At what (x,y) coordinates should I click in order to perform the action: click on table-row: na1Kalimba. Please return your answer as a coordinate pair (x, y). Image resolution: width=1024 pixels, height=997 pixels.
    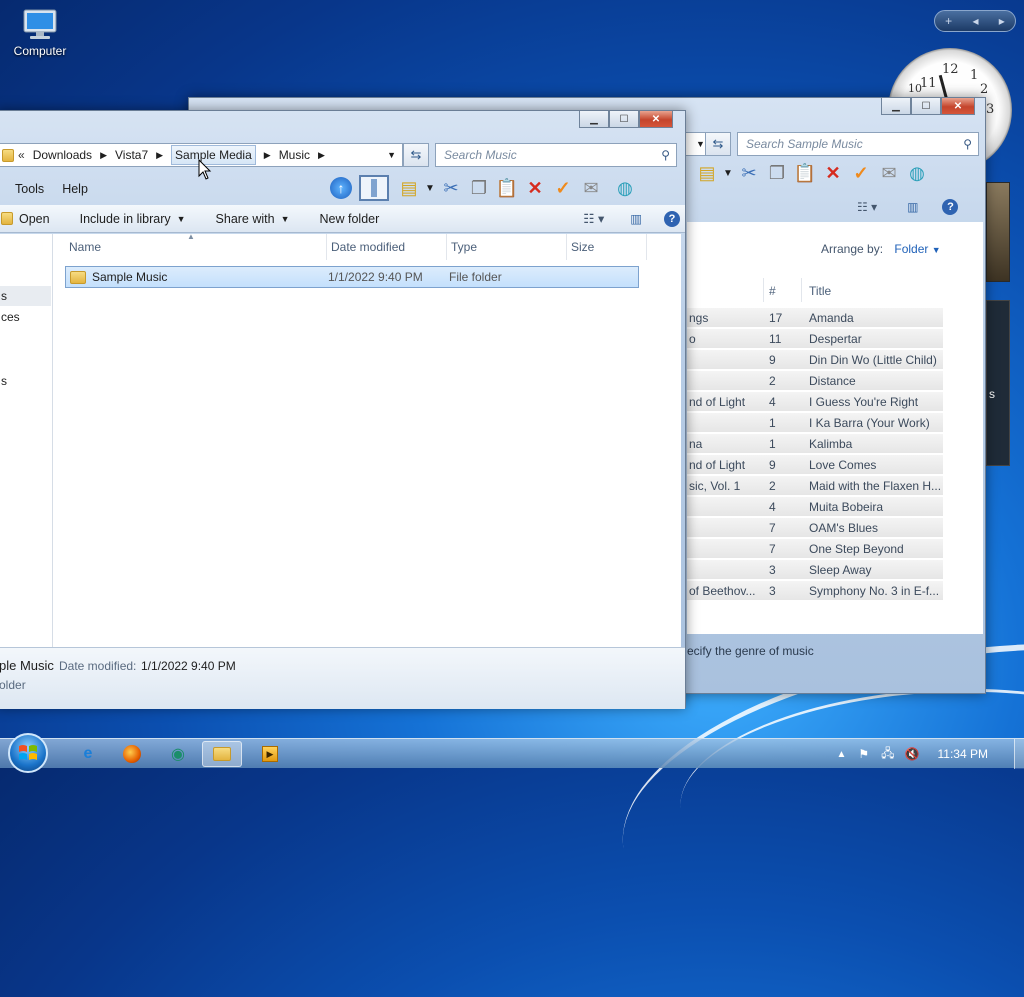
    Looking at the image, I should click on (815, 444).